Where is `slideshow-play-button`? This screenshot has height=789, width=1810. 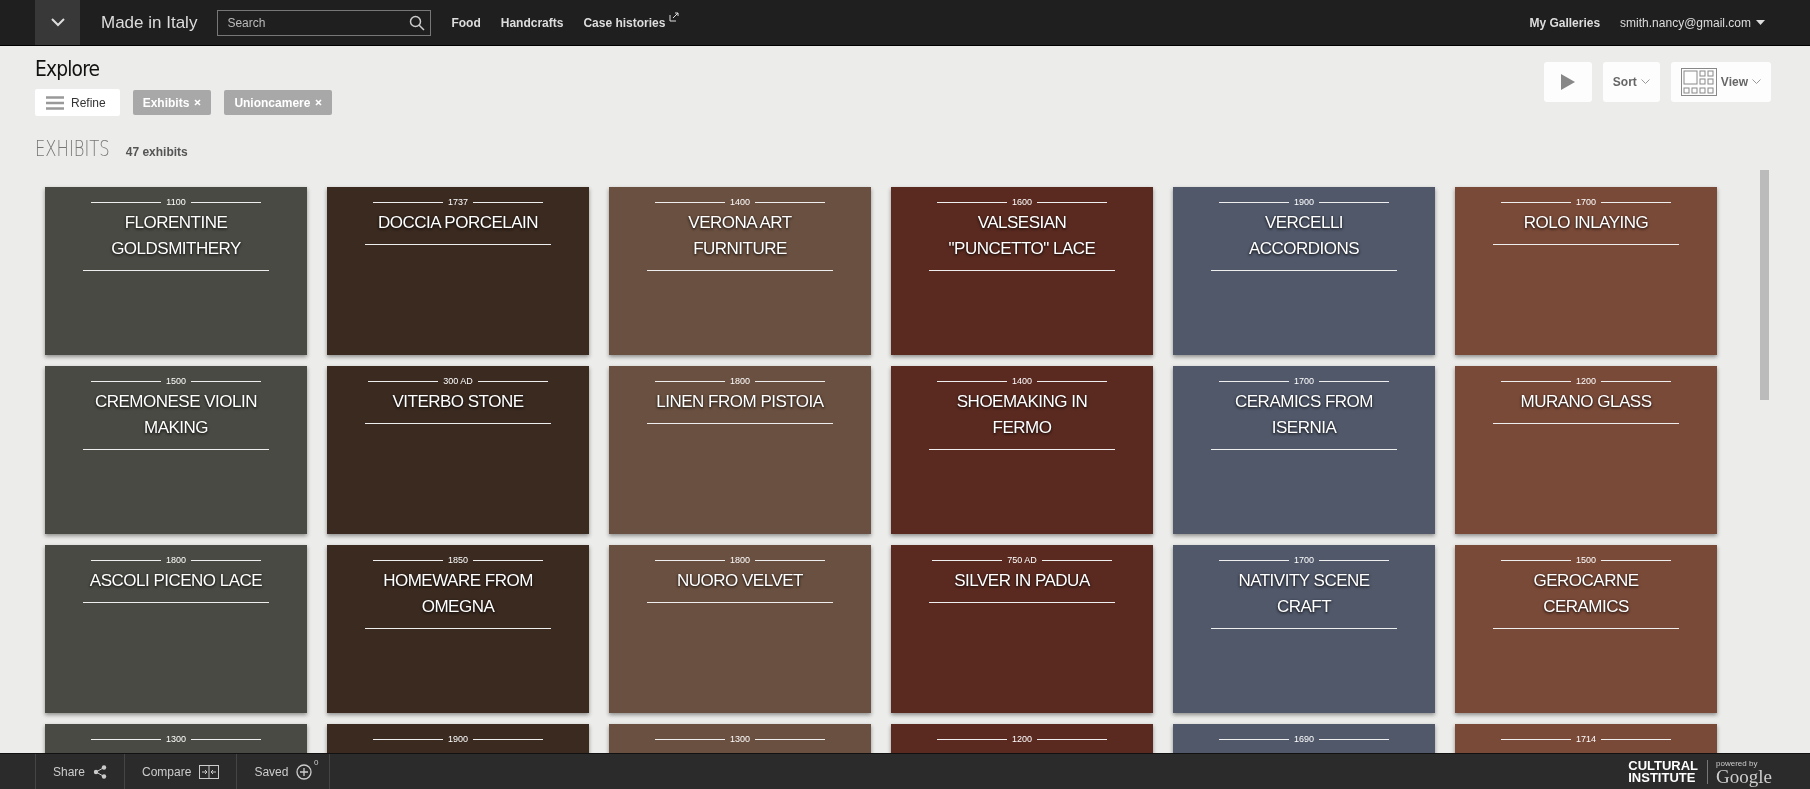 slideshow-play-button is located at coordinates (1567, 82).